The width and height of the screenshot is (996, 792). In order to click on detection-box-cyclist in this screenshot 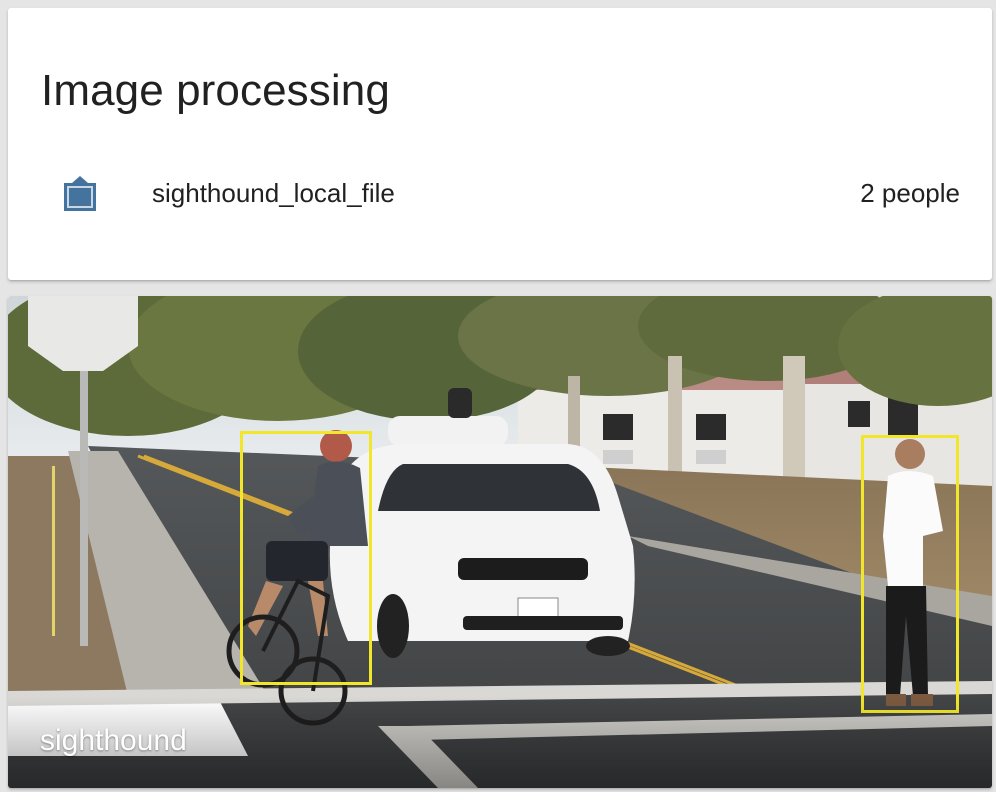, I will do `click(306, 558)`.